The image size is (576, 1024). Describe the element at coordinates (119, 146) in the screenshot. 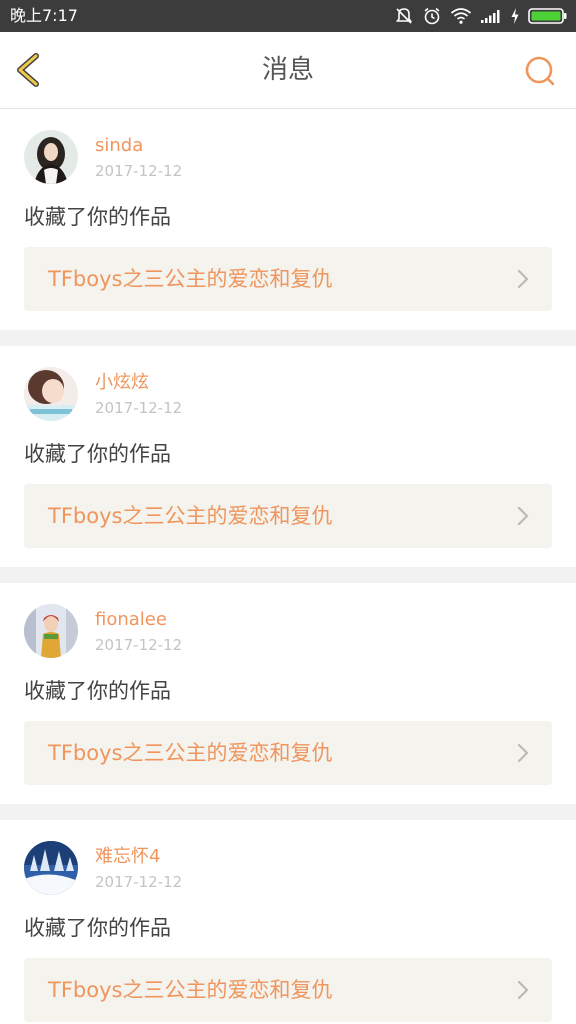

I see `username: sinda` at that location.